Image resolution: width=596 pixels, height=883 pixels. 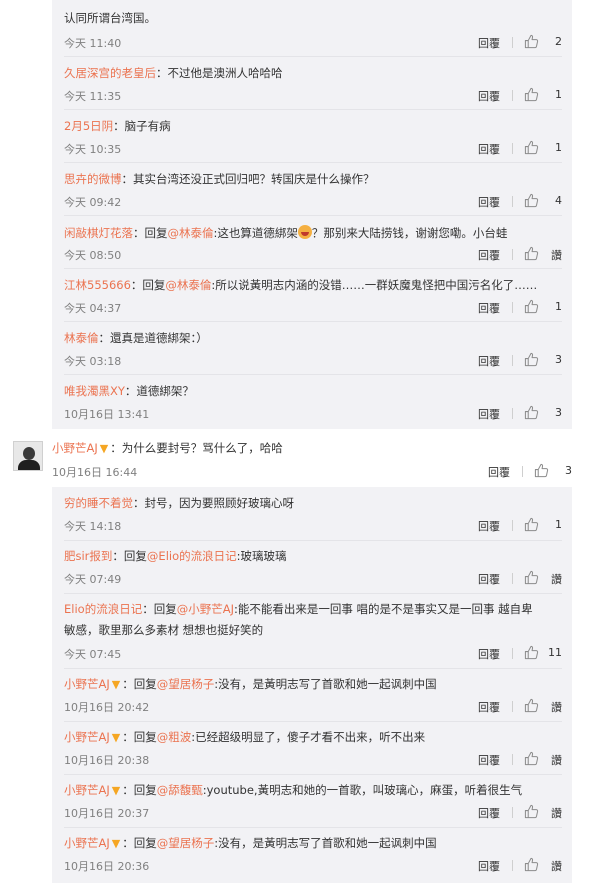 What do you see at coordinates (159, 391) in the screenshot?
I see `reply-fragment: ：道德綁架？` at bounding box center [159, 391].